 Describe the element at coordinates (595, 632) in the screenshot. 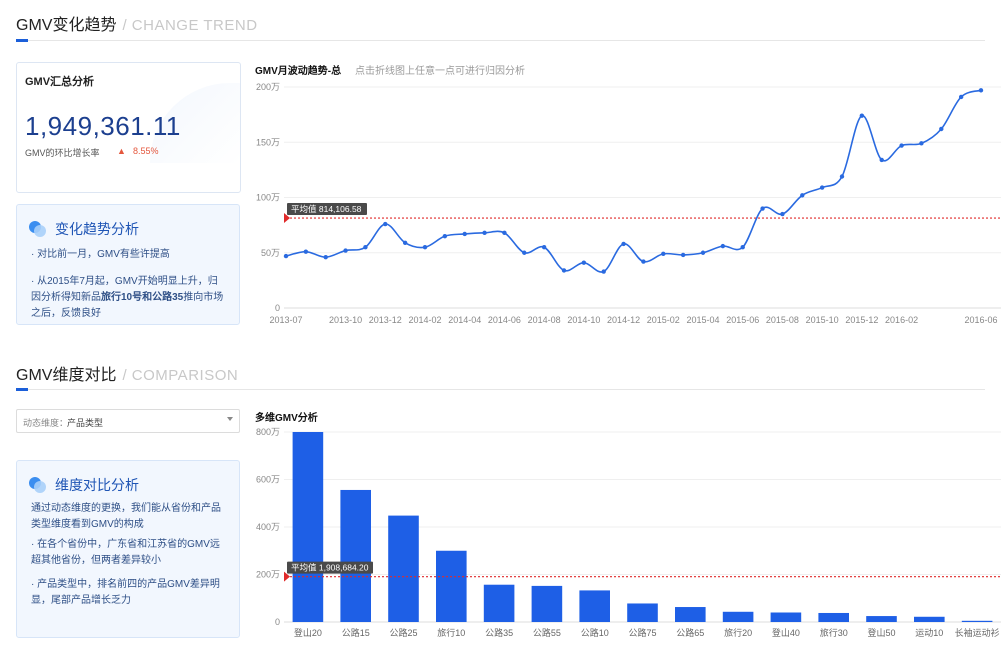

I see `bar-chart-xtick: 公路10` at that location.